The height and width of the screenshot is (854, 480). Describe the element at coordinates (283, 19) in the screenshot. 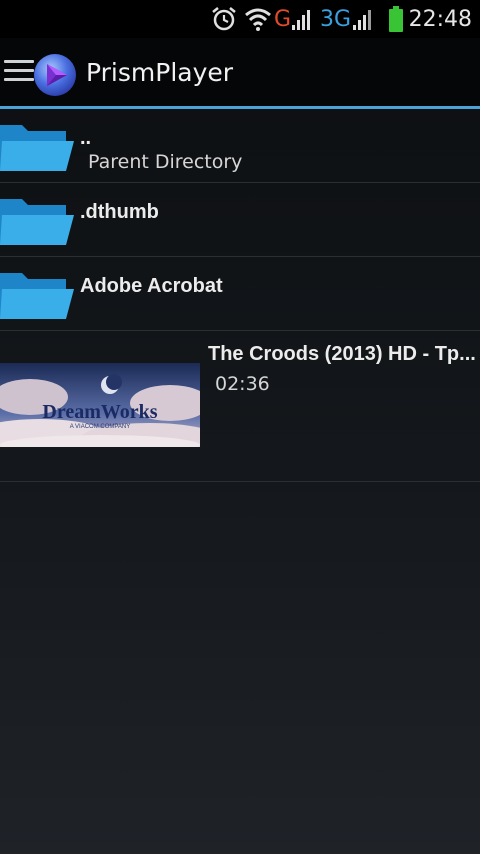

I see `network-g-label: G` at that location.